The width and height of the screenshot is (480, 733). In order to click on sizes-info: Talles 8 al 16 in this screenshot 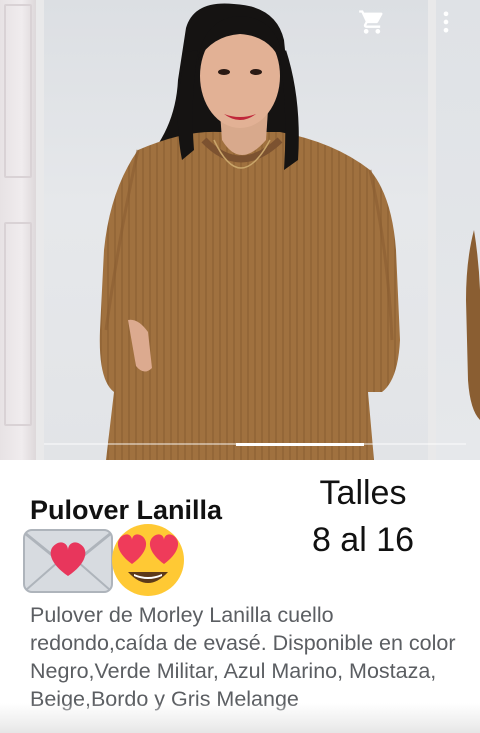, I will do `click(363, 517)`.